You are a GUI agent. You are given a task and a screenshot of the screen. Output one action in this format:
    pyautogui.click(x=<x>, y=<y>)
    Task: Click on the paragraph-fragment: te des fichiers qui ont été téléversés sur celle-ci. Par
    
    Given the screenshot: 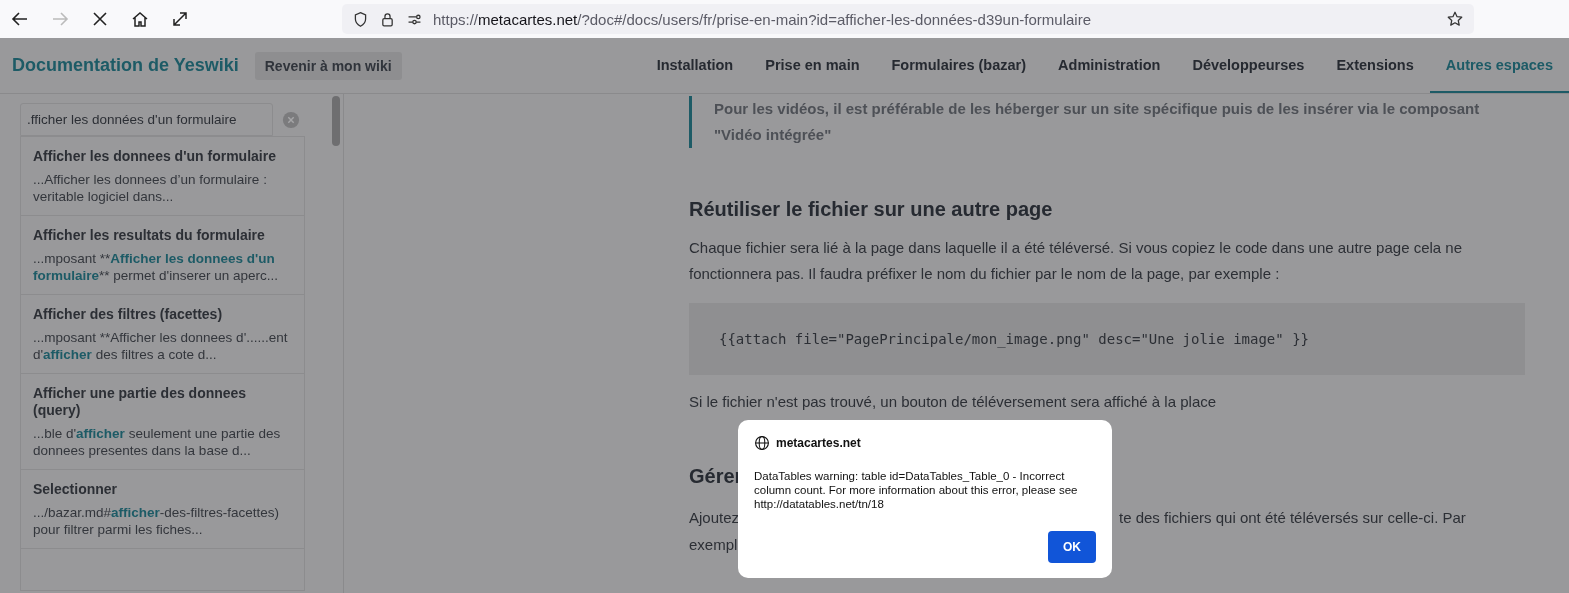 What is the action you would take?
    pyautogui.click(x=1292, y=518)
    